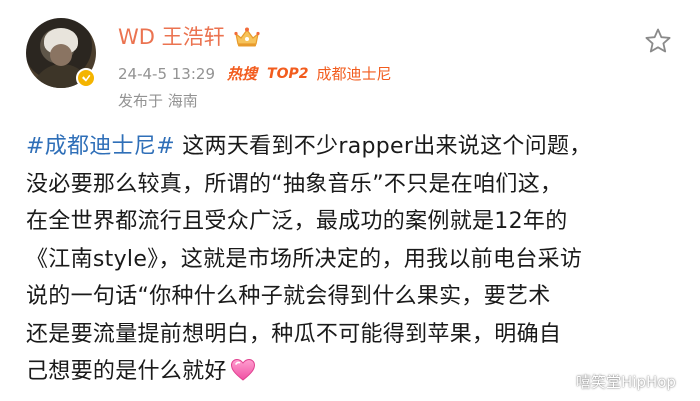 This screenshot has height=401, width=700. I want to click on username: WD 王浩轩, so click(171, 37).